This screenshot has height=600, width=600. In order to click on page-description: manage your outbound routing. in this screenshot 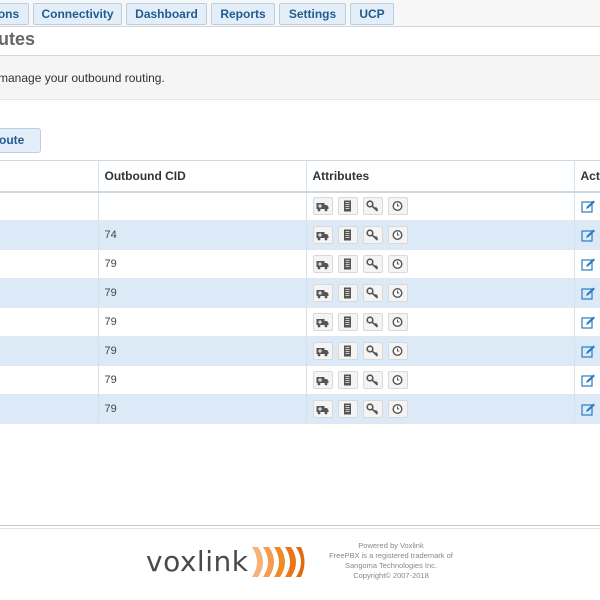, I will do `click(82, 78)`.